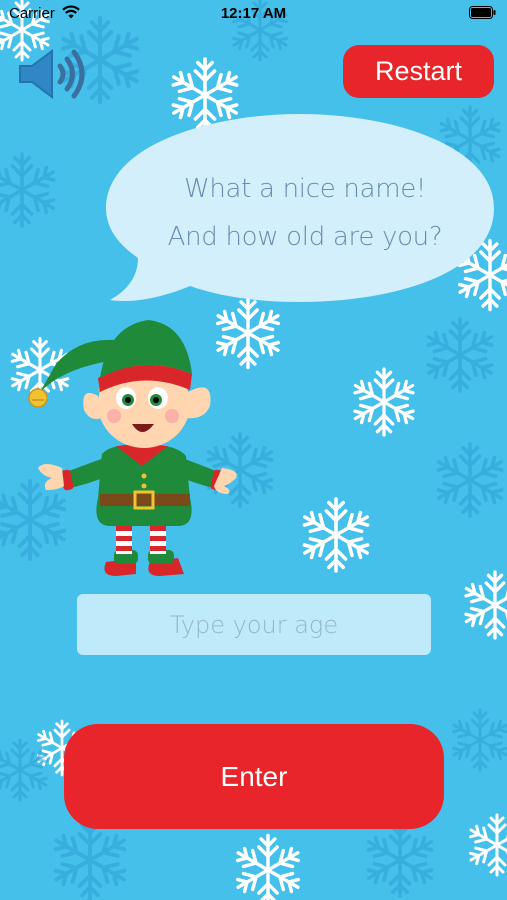 This screenshot has width=507, height=900. I want to click on speech-bubble-text: What a nice name! And how old are you?, so click(305, 213).